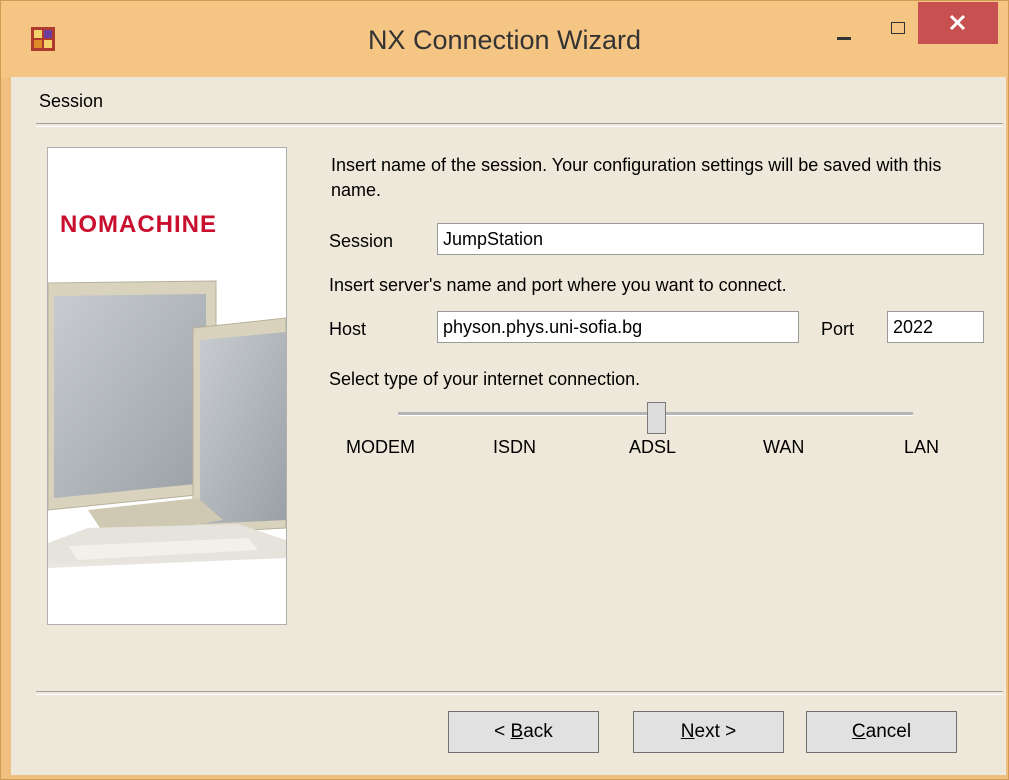 Image resolution: width=1009 pixels, height=780 pixels. What do you see at coordinates (71, 101) in the screenshot?
I see `page-header-label: Session` at bounding box center [71, 101].